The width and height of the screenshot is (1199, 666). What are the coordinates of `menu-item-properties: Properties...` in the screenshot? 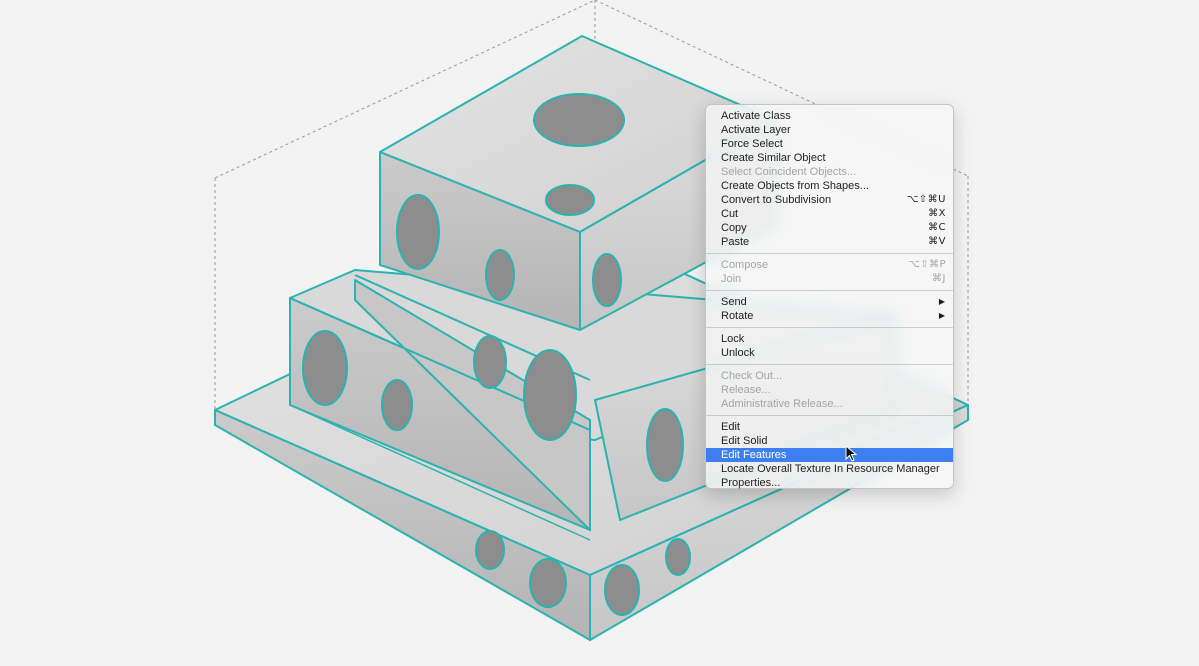 It's located at (829, 483).